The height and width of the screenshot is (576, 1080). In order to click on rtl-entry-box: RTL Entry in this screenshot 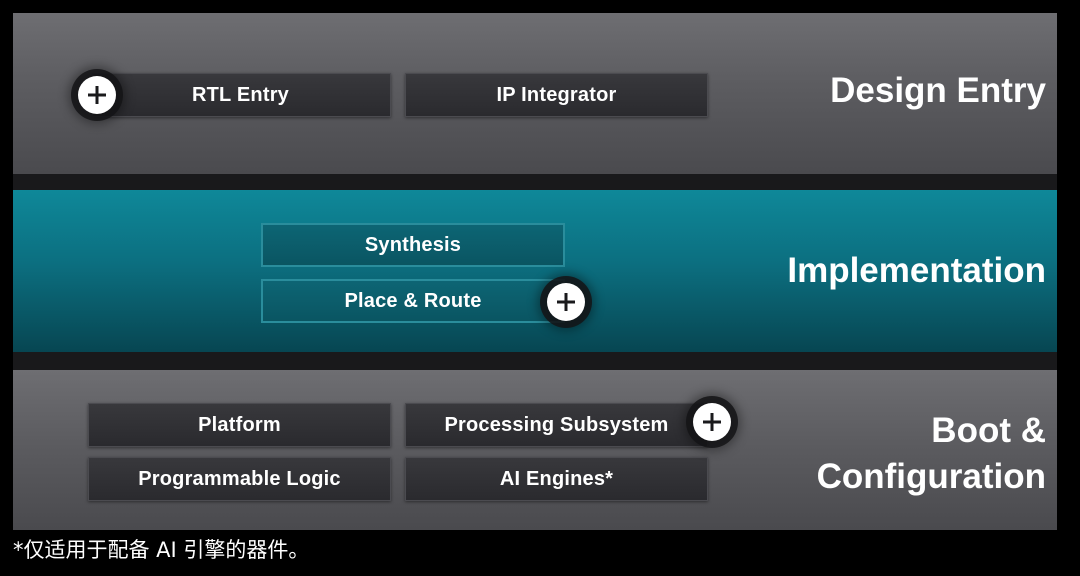, I will do `click(241, 95)`.